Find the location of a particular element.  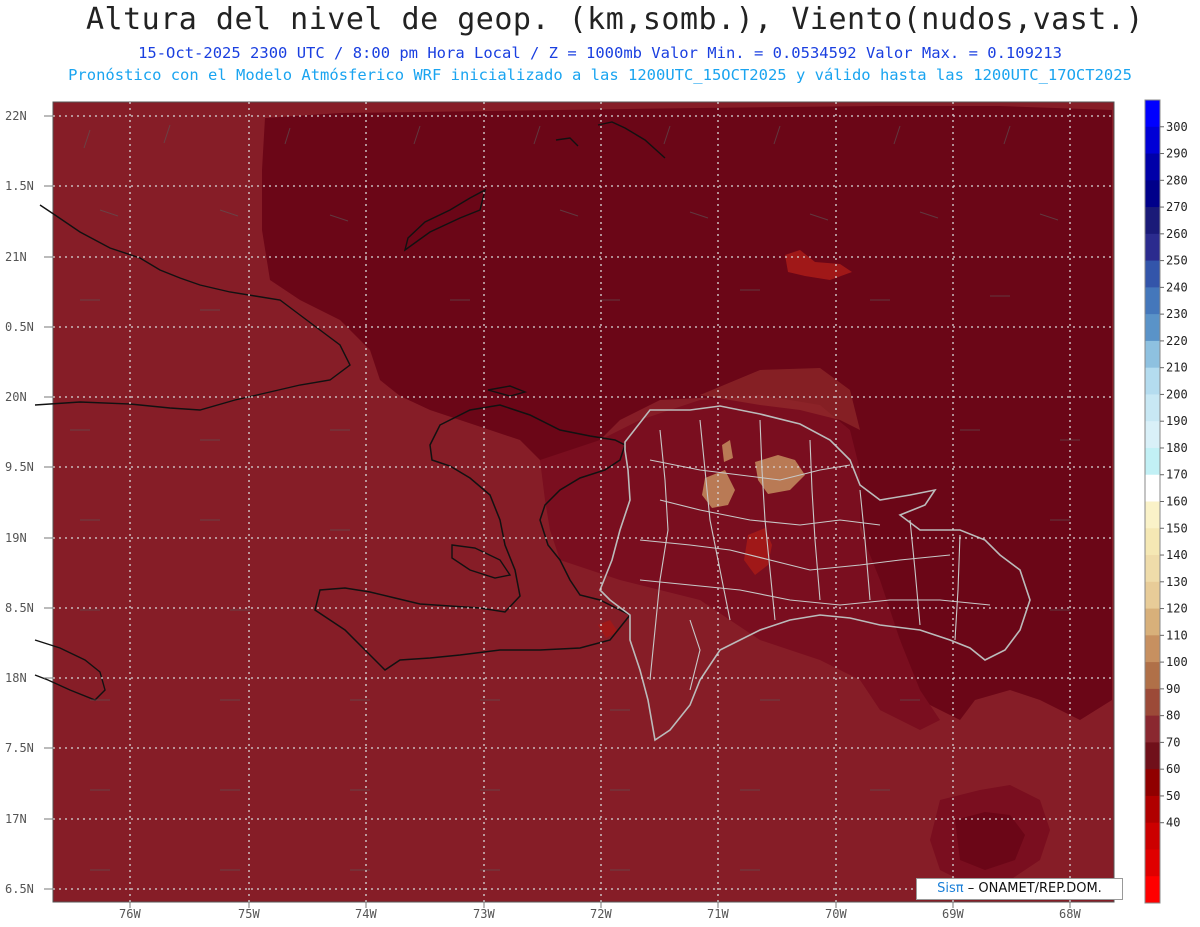

color-bar-label: 80 is located at coordinates (1173, 716).